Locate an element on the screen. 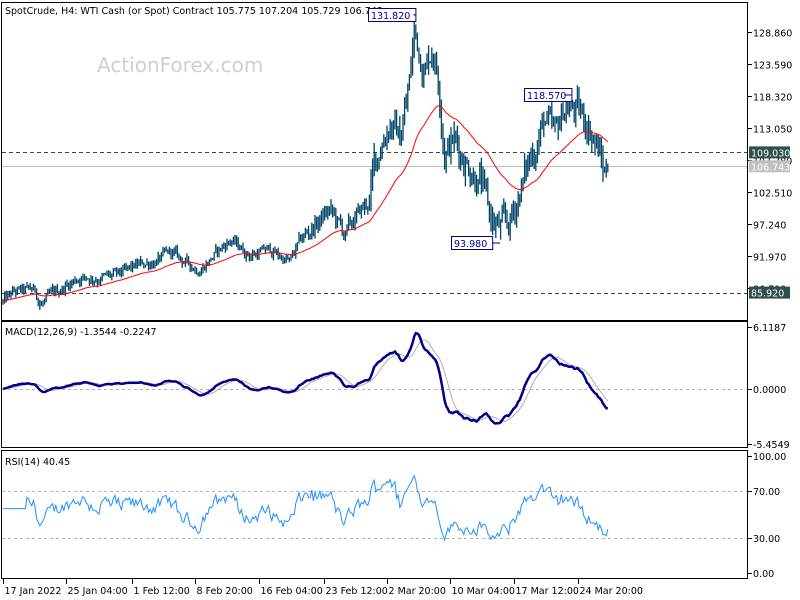 The image size is (800, 600). x-tick-label: 10 Mar 04:00 is located at coordinates (483, 591).